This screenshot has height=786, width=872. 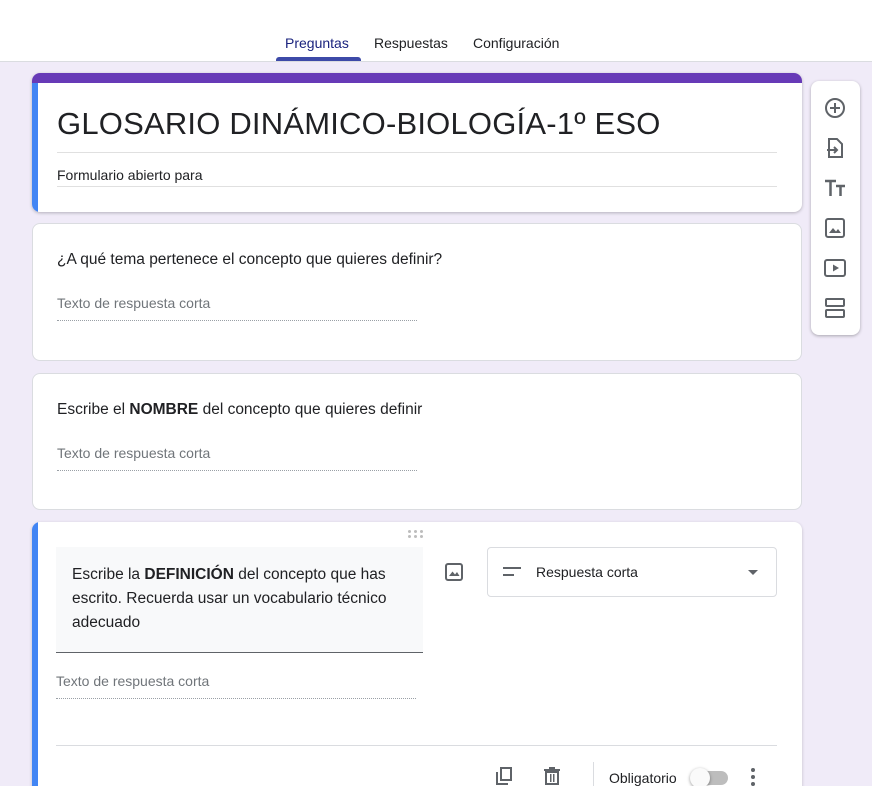 What do you see at coordinates (411, 48) in the screenshot?
I see `tab-respuestas: Respuestas` at bounding box center [411, 48].